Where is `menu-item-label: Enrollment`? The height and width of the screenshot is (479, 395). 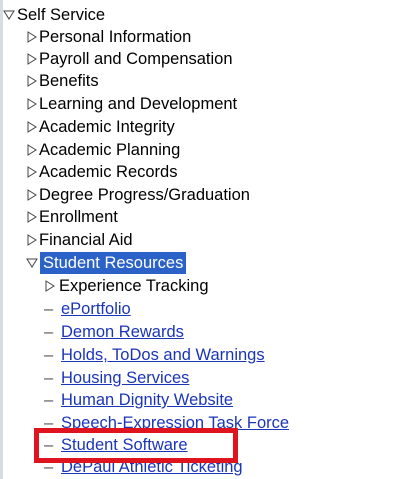
menu-item-label: Enrollment is located at coordinates (78, 217).